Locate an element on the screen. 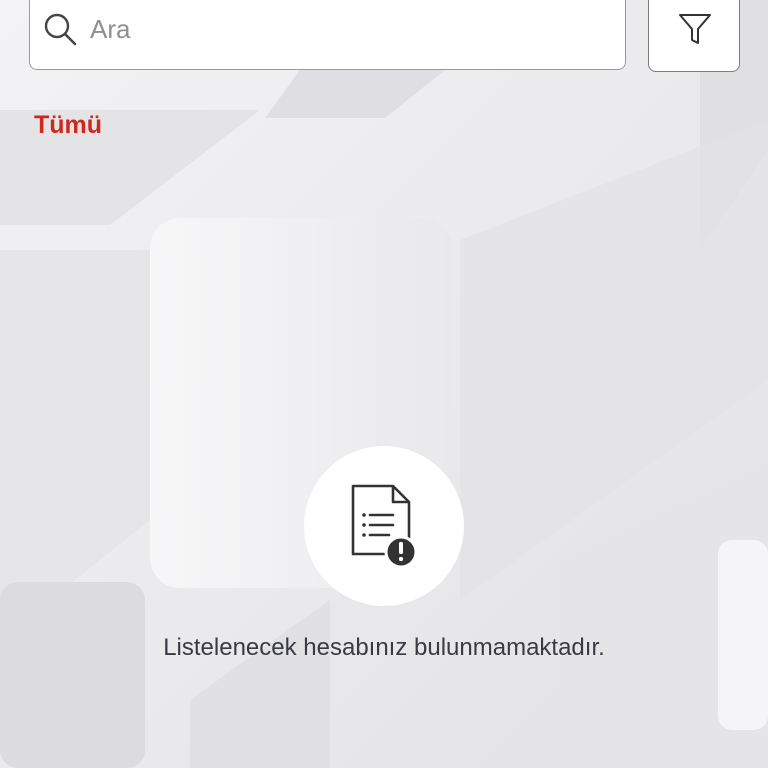  search-box is located at coordinates (327, 35).